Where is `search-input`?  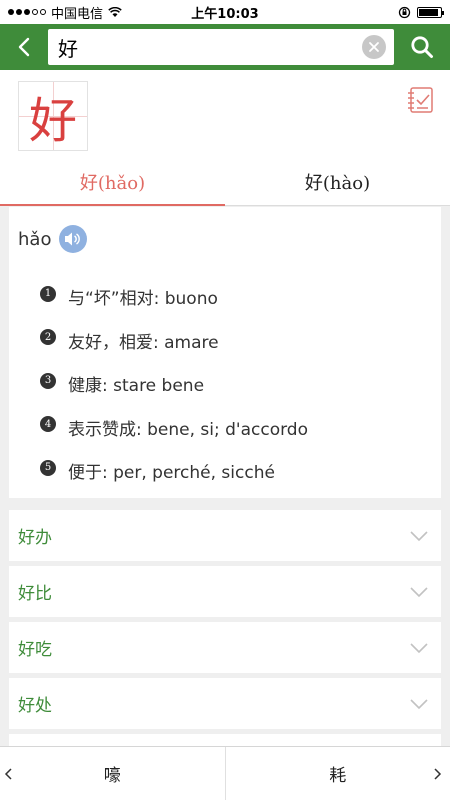
search-input is located at coordinates (210, 47).